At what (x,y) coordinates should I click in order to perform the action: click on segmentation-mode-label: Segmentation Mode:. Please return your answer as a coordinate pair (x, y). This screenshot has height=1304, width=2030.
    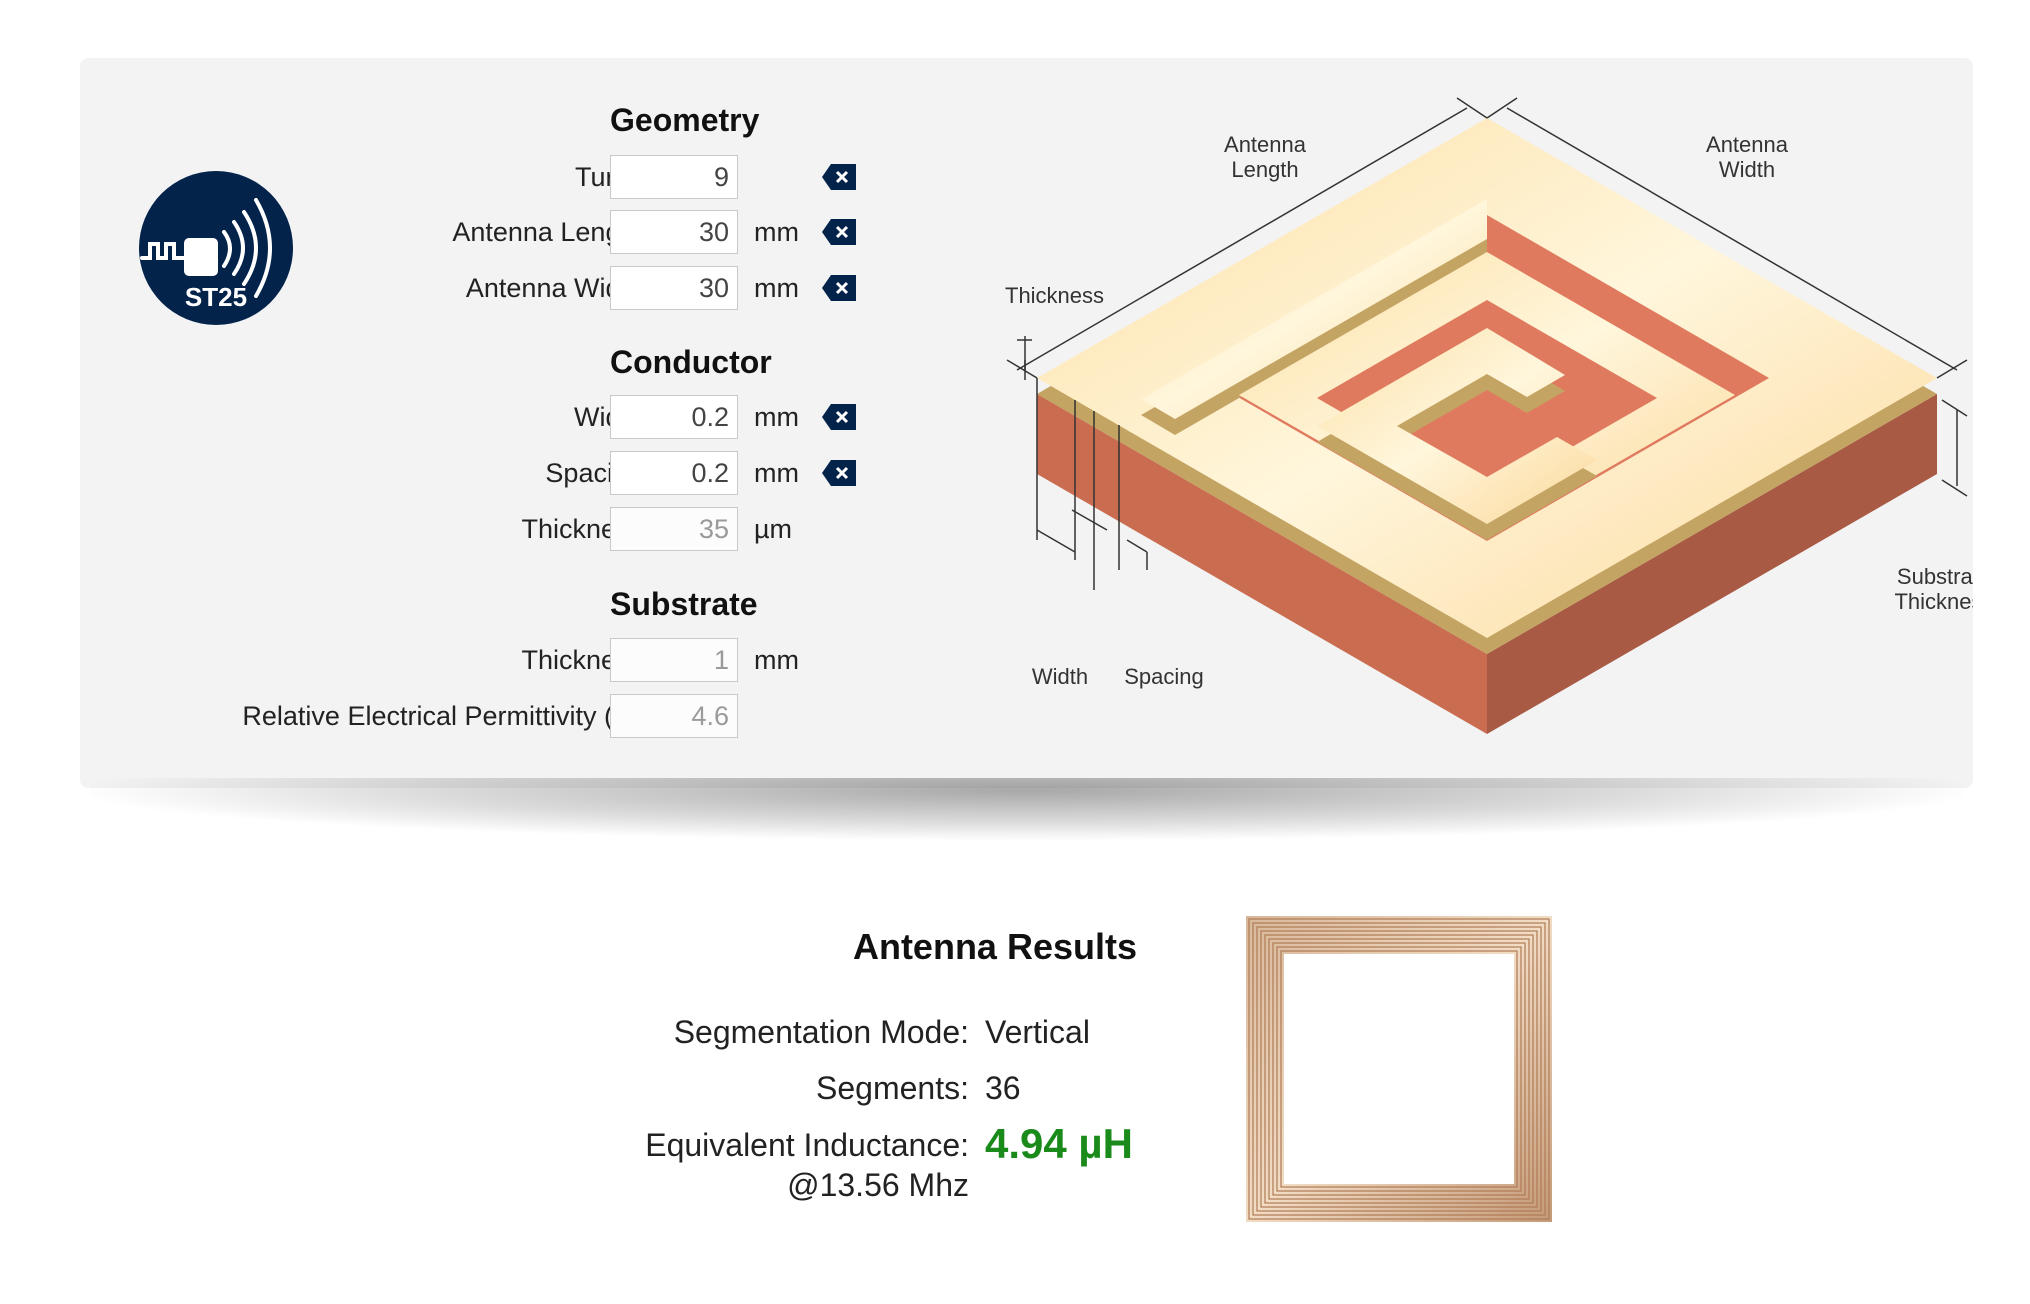
    Looking at the image, I should click on (821, 1032).